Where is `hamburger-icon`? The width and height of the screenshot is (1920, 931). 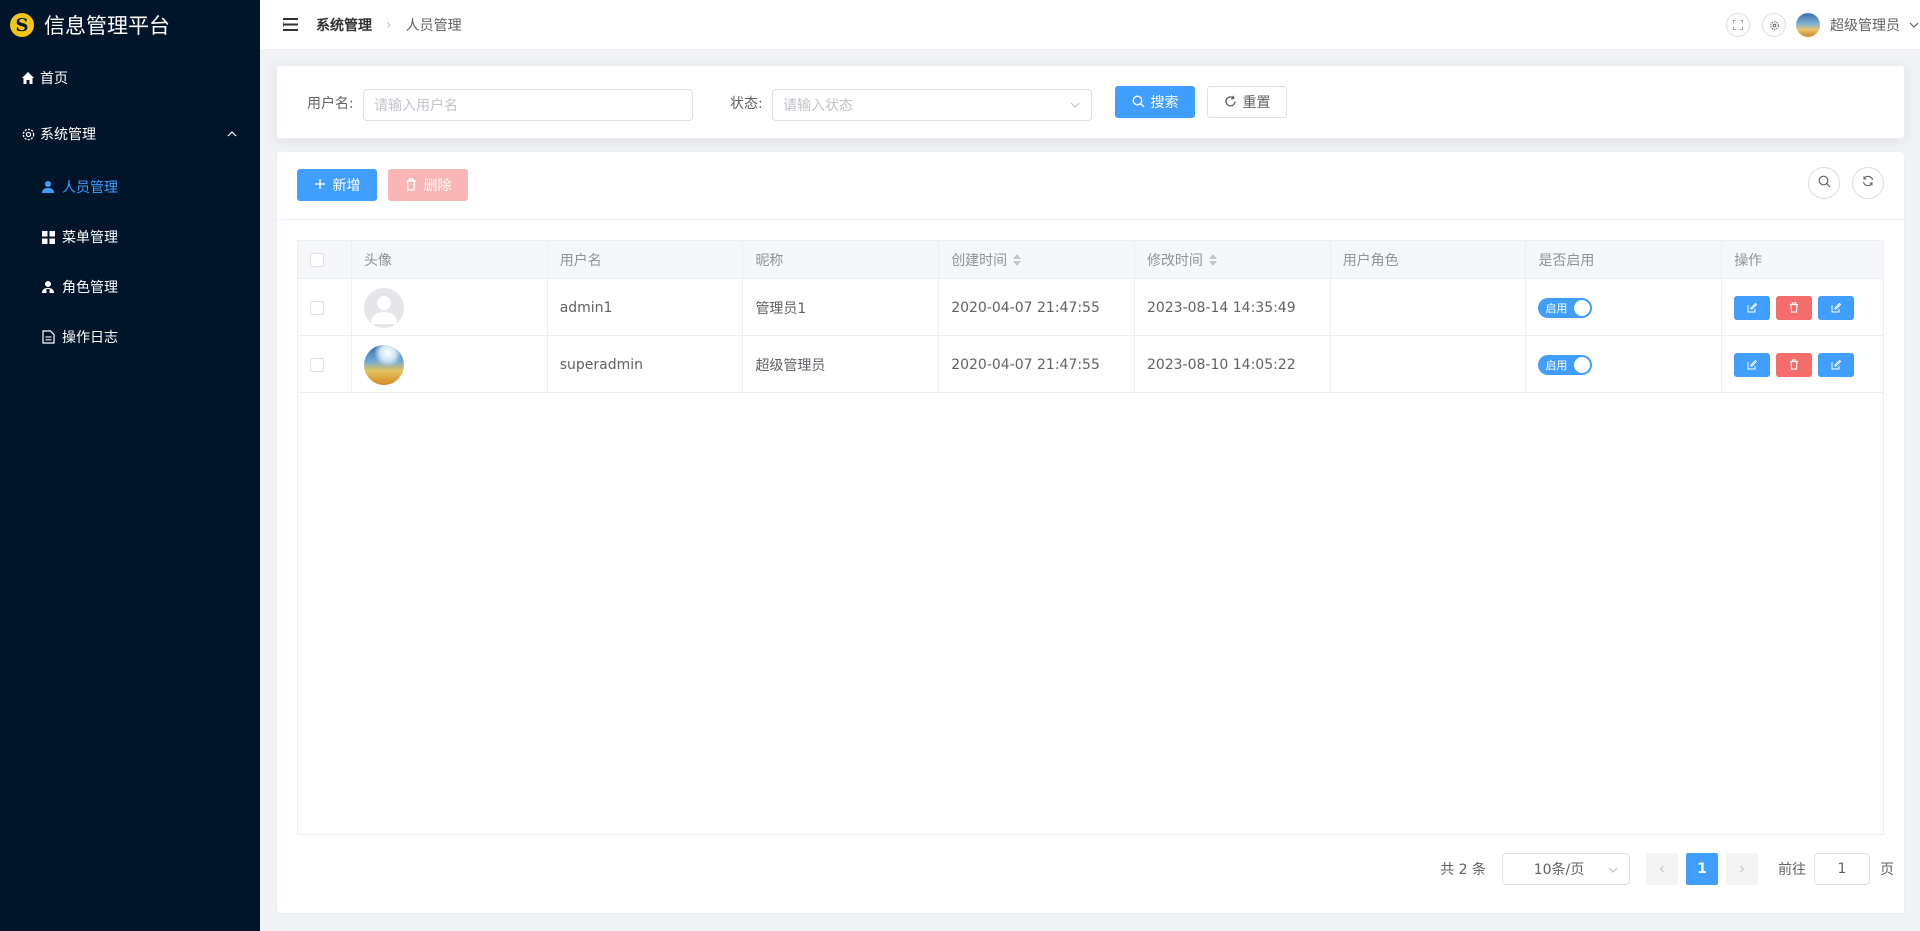
hamburger-icon is located at coordinates (290, 25).